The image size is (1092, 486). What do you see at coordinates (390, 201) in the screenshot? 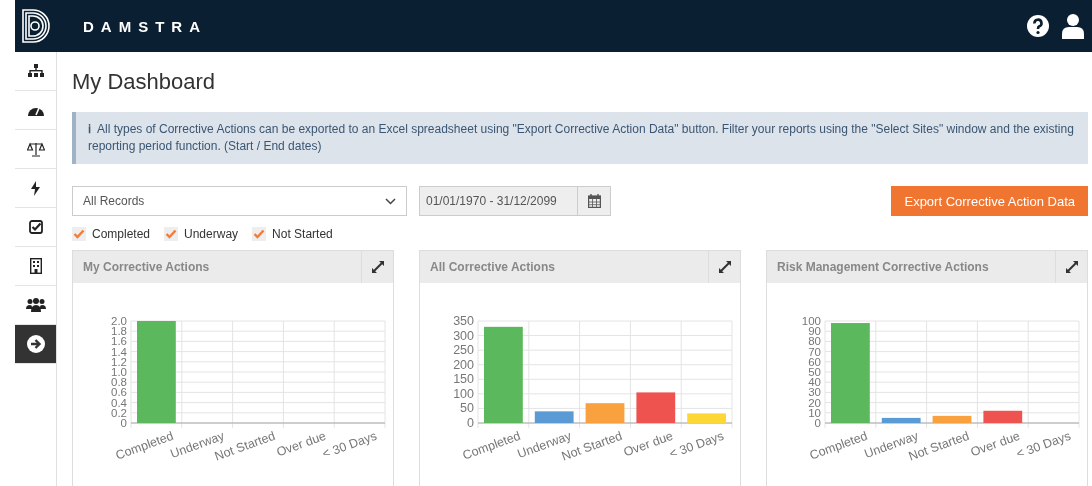
I see `chevron-down-icon` at bounding box center [390, 201].